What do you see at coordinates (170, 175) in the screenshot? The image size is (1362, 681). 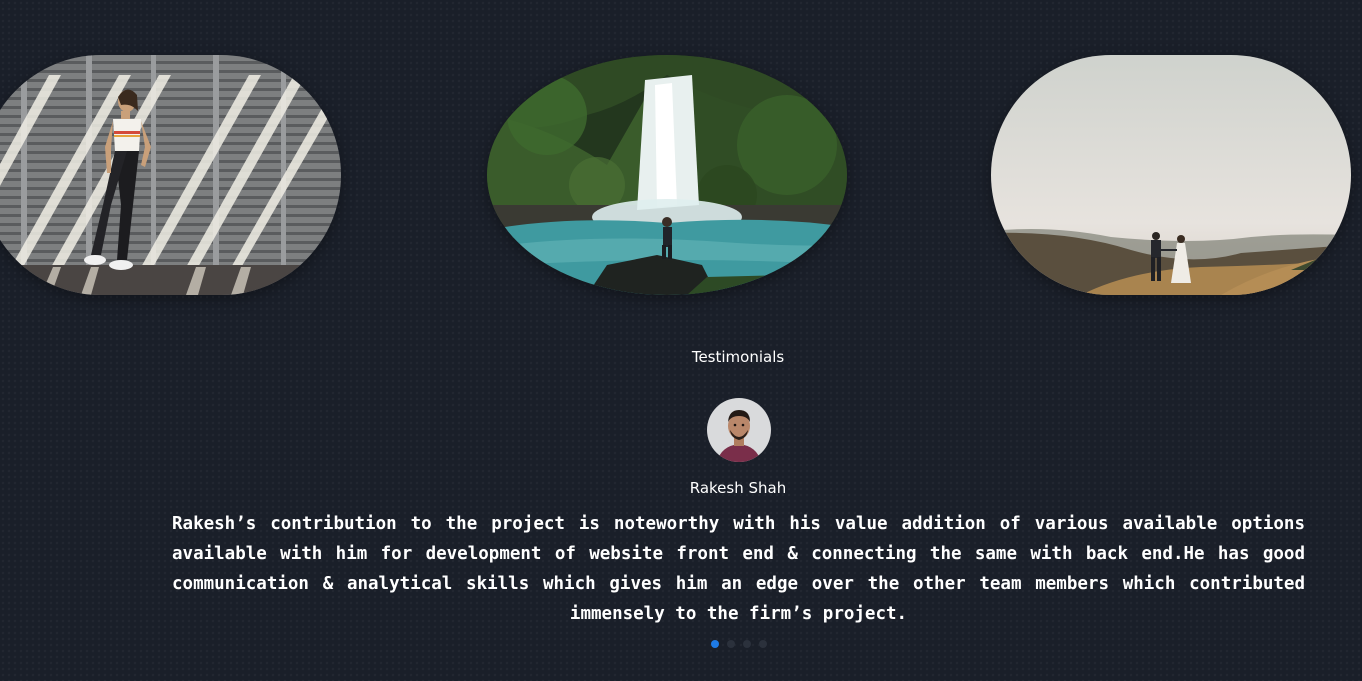 I see `gallery-photo-woman` at bounding box center [170, 175].